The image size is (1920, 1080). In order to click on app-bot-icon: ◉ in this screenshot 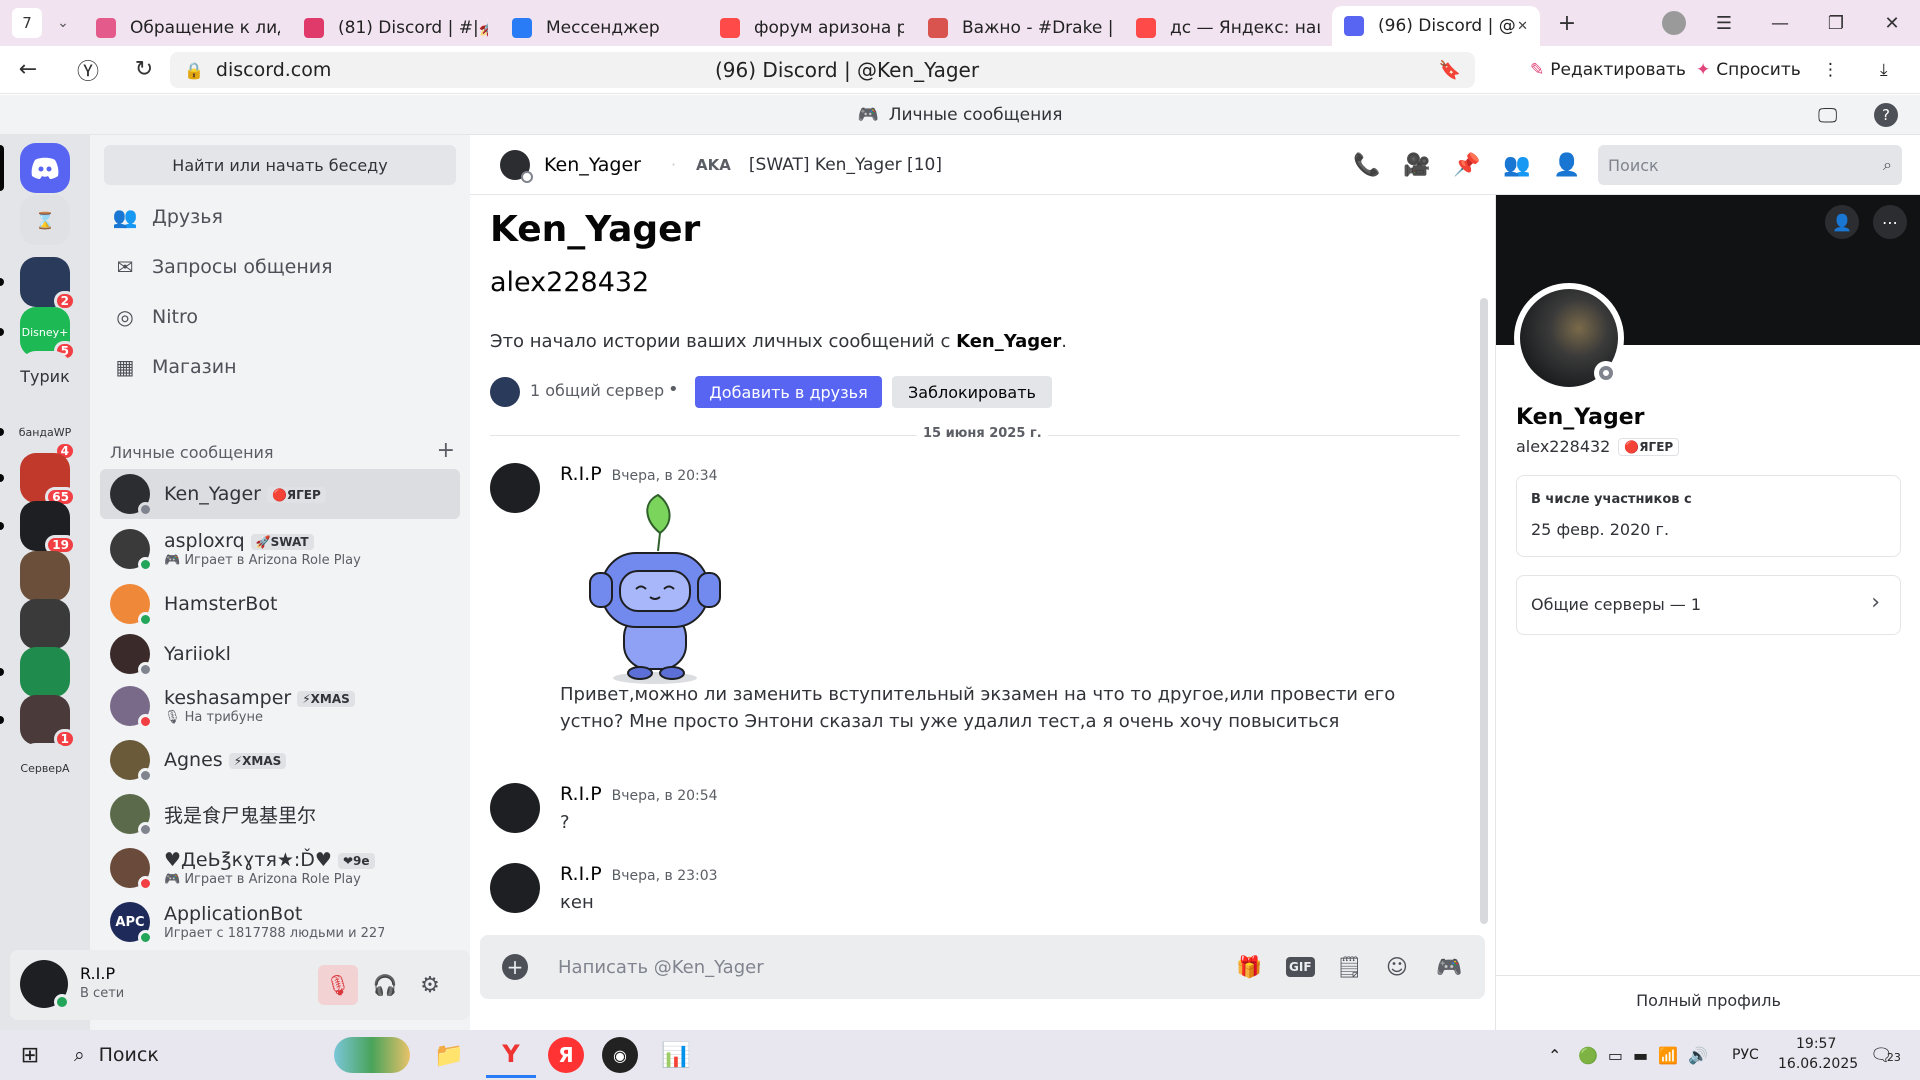, I will do `click(620, 1055)`.